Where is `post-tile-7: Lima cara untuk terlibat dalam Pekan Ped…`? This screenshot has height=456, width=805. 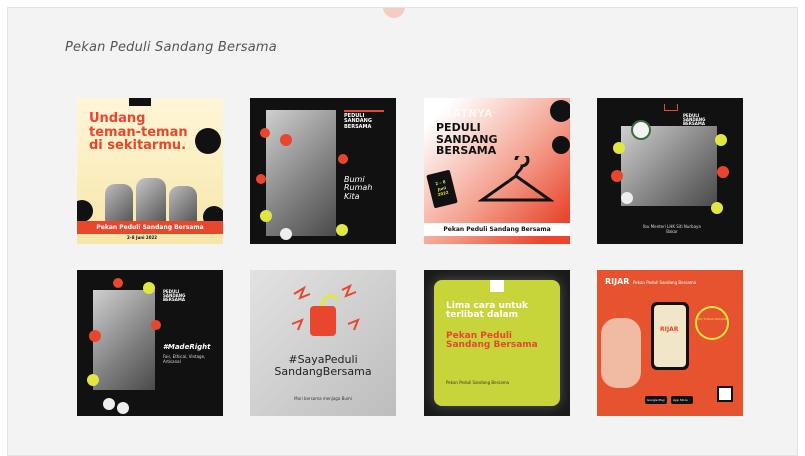
post-tile-7: Lima cara untuk terlibat dalam Pekan Ped… is located at coordinates (497, 343).